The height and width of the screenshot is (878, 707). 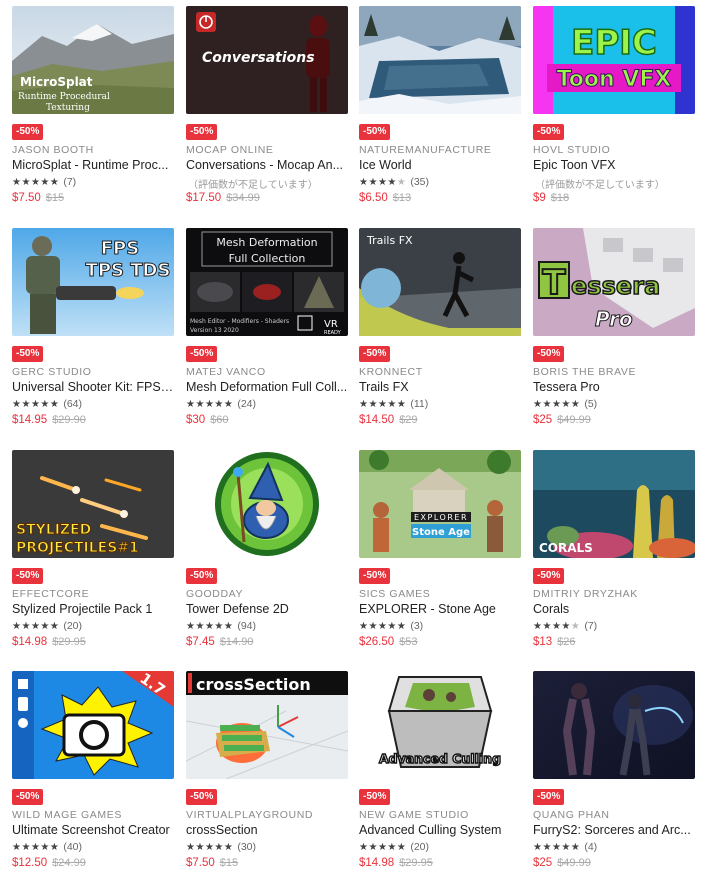 I want to click on publisher-name: MATEJ VANCO, so click(x=267, y=372).